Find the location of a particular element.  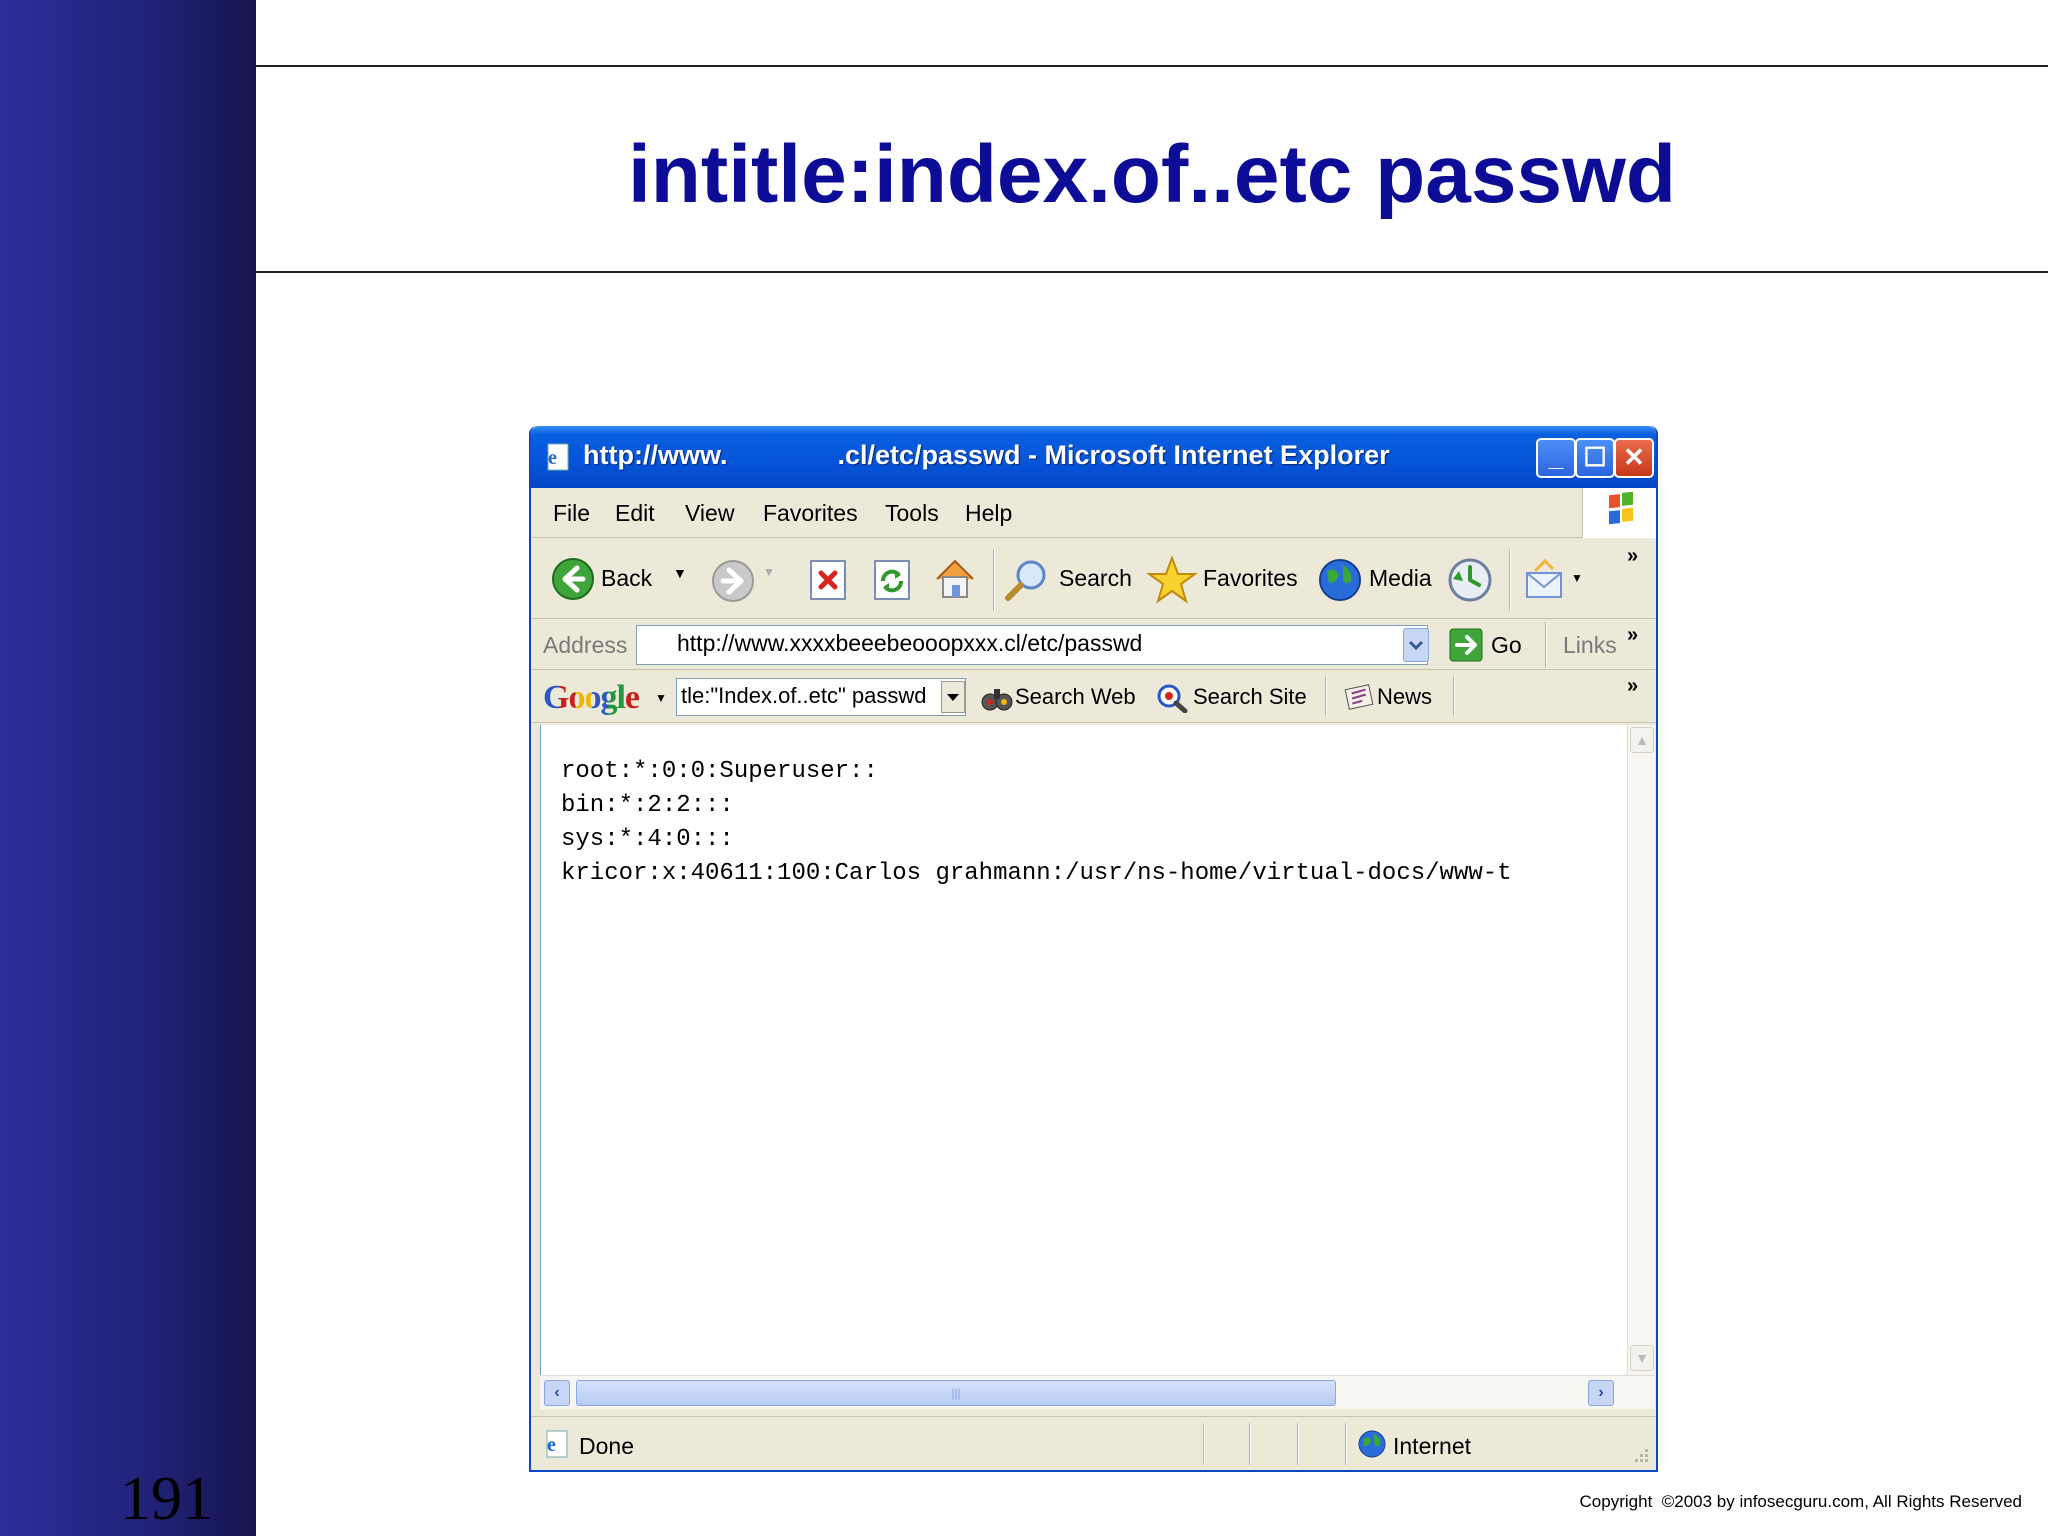

windows-logo-icon is located at coordinates (1619, 513).